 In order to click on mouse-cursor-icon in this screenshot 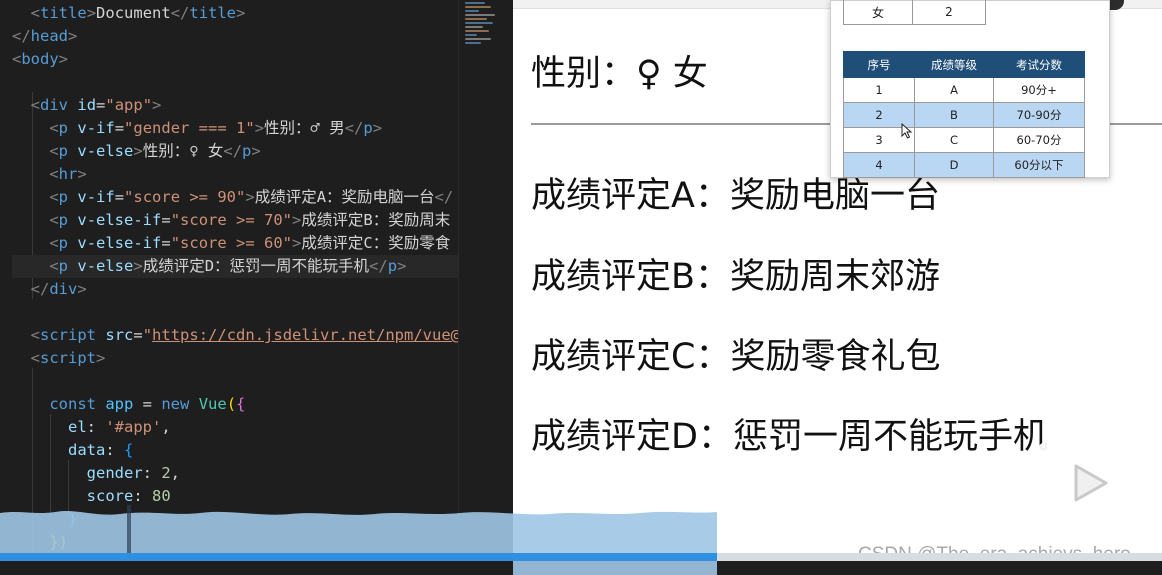, I will do `click(907, 131)`.